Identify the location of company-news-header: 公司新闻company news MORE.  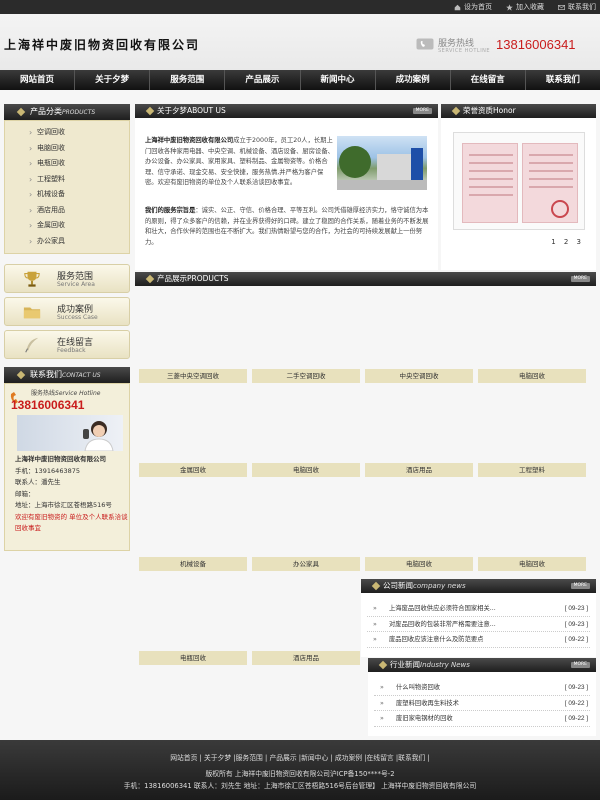
(478, 586).